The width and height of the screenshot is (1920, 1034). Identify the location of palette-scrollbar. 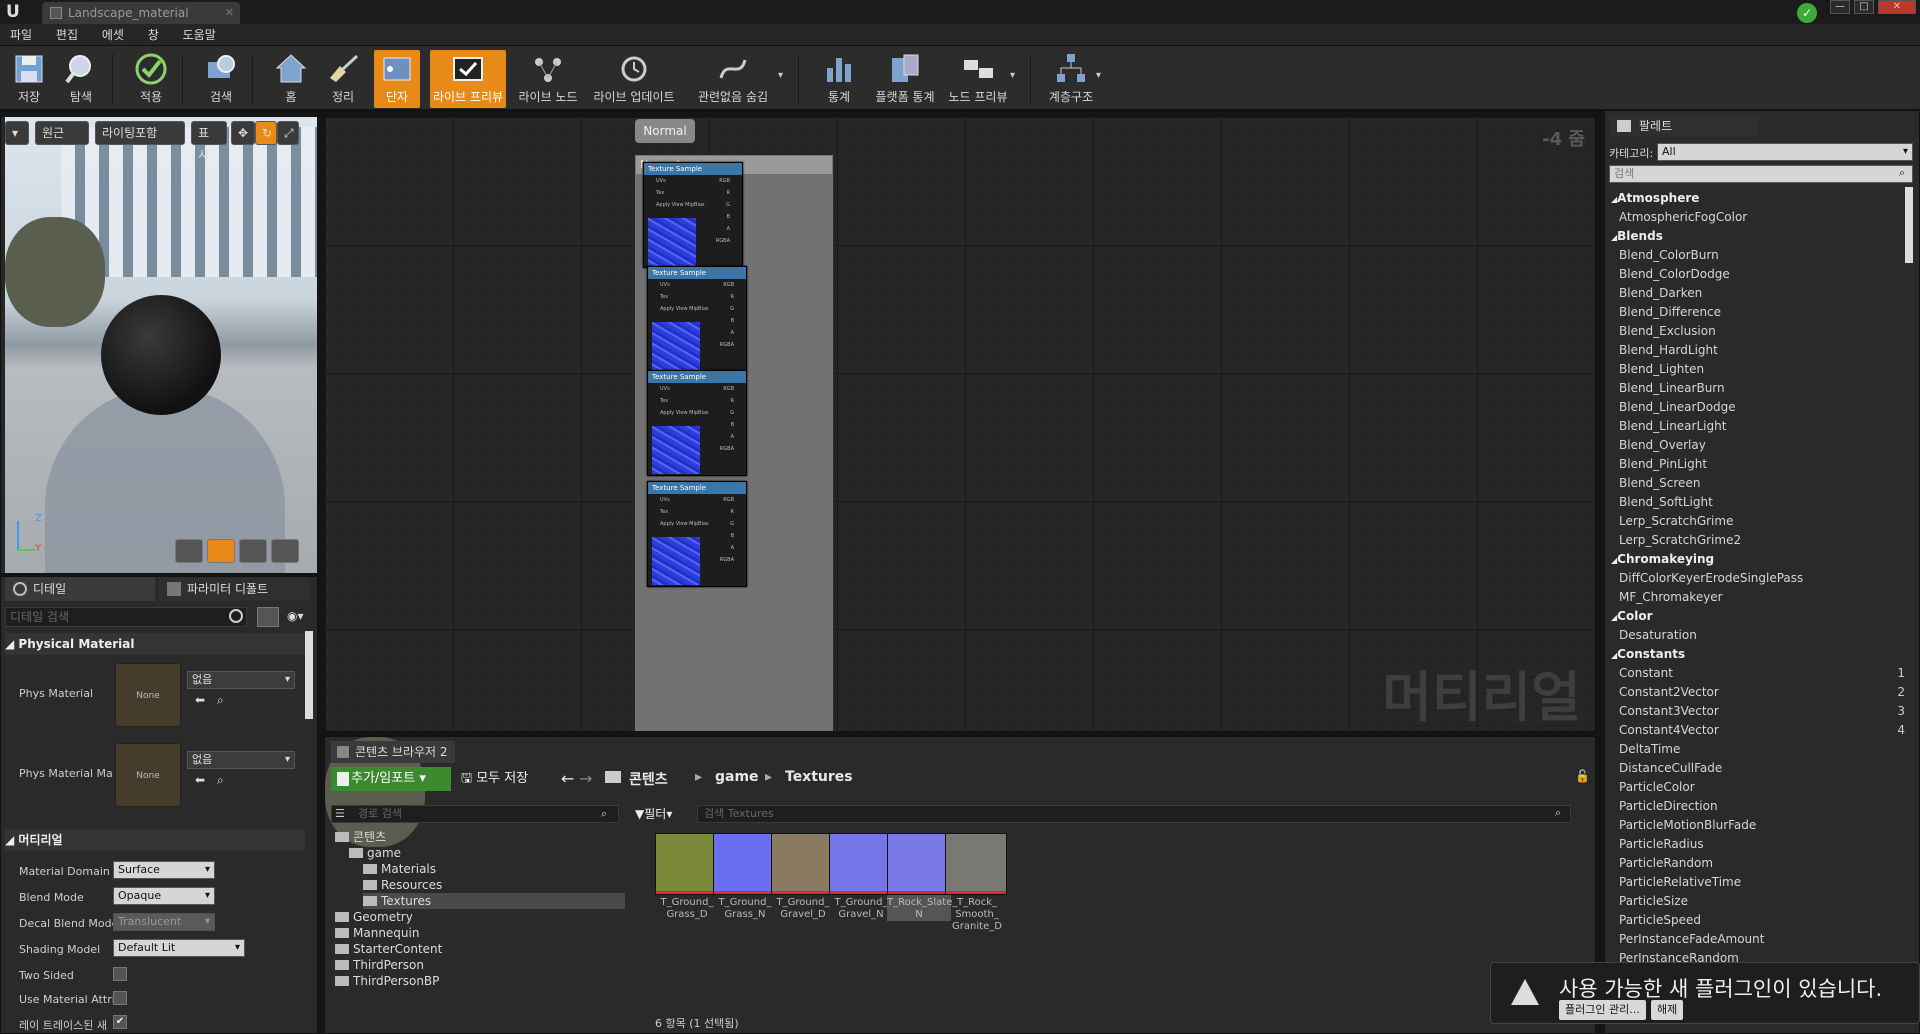
(1909, 225).